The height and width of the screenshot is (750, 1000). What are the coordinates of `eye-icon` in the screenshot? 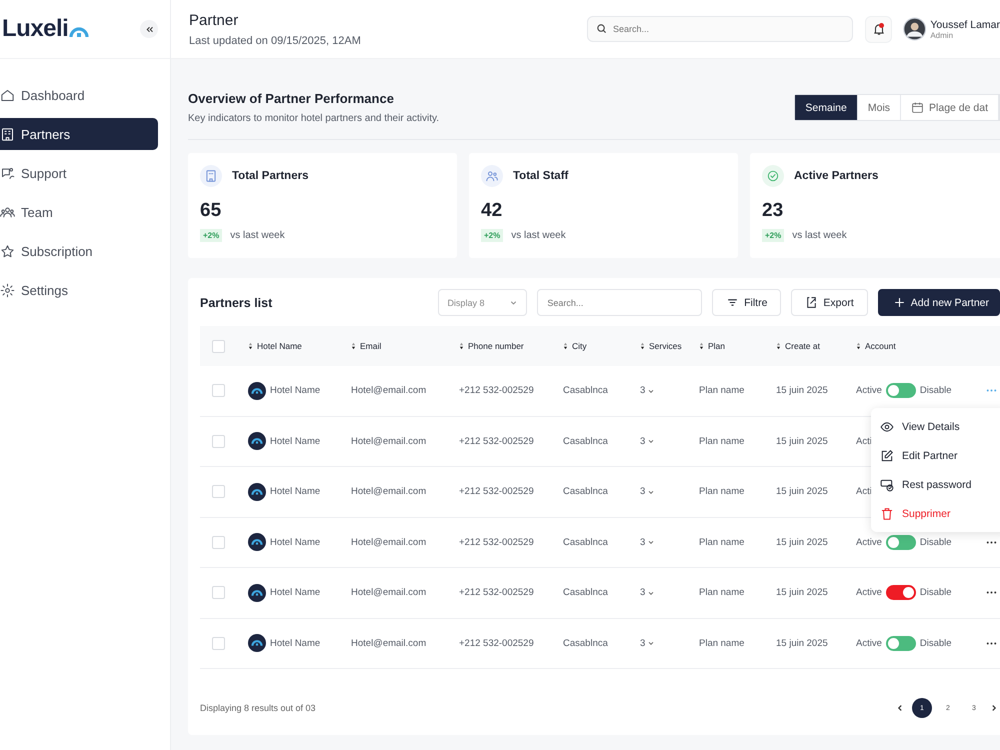 It's located at (887, 427).